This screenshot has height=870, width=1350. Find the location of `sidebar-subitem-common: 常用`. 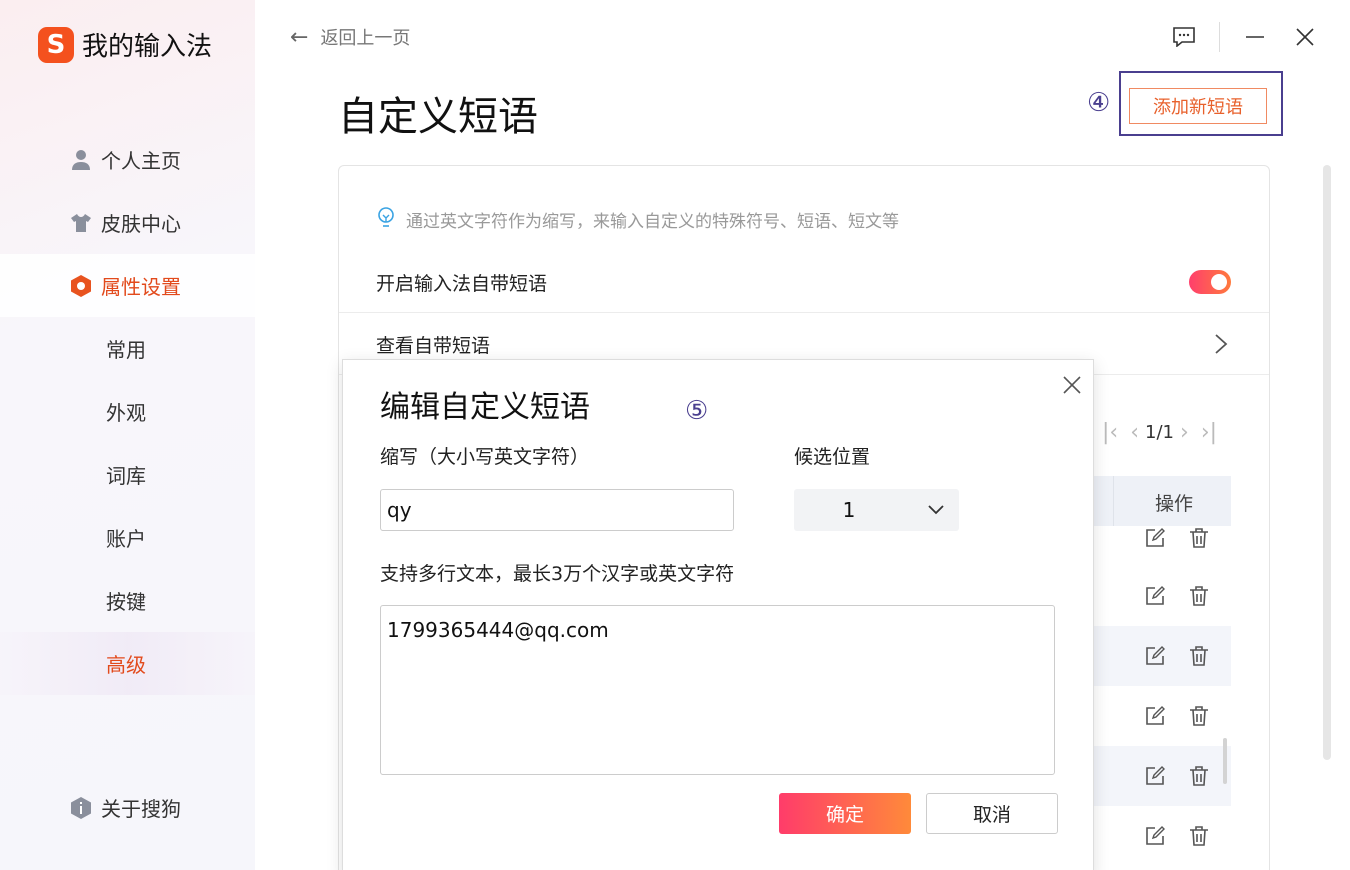

sidebar-subitem-common: 常用 is located at coordinates (127, 348).